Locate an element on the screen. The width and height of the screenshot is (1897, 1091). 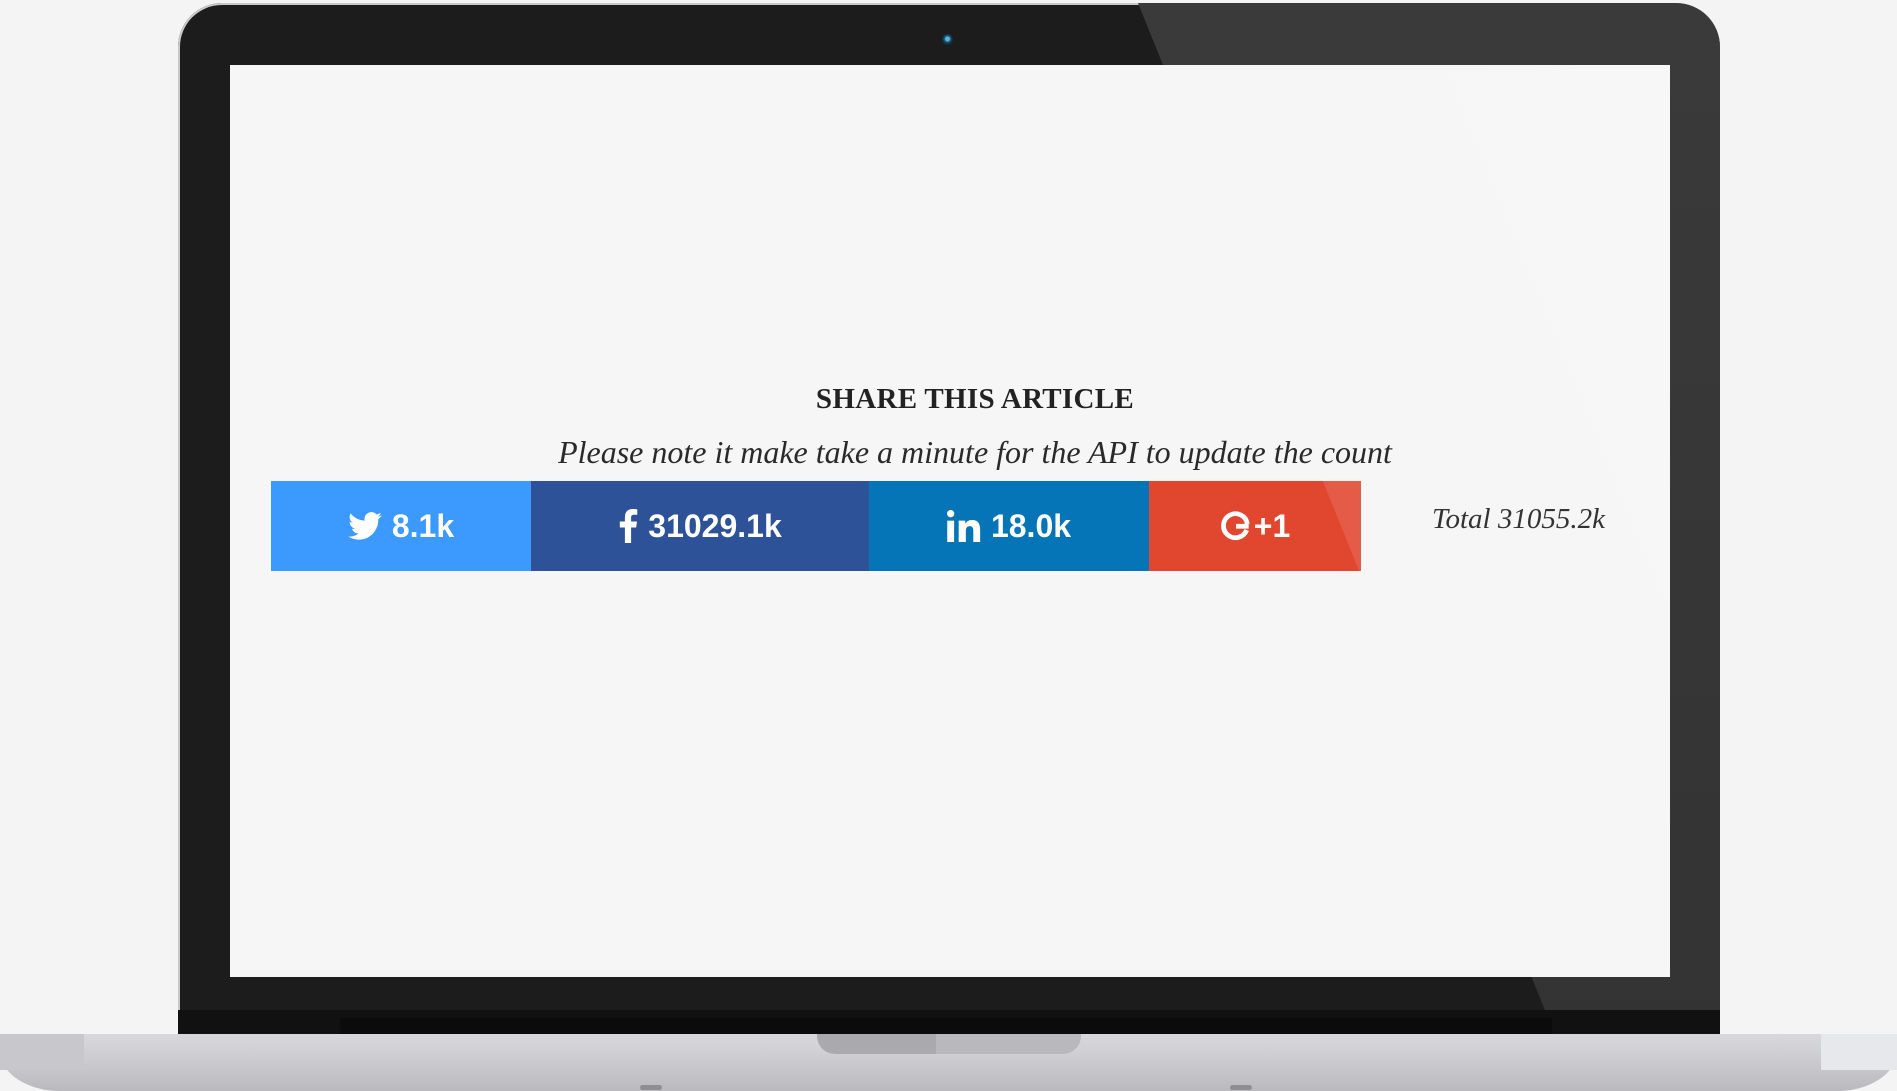
linkedin-share-button: 18.0k is located at coordinates (1009, 526).